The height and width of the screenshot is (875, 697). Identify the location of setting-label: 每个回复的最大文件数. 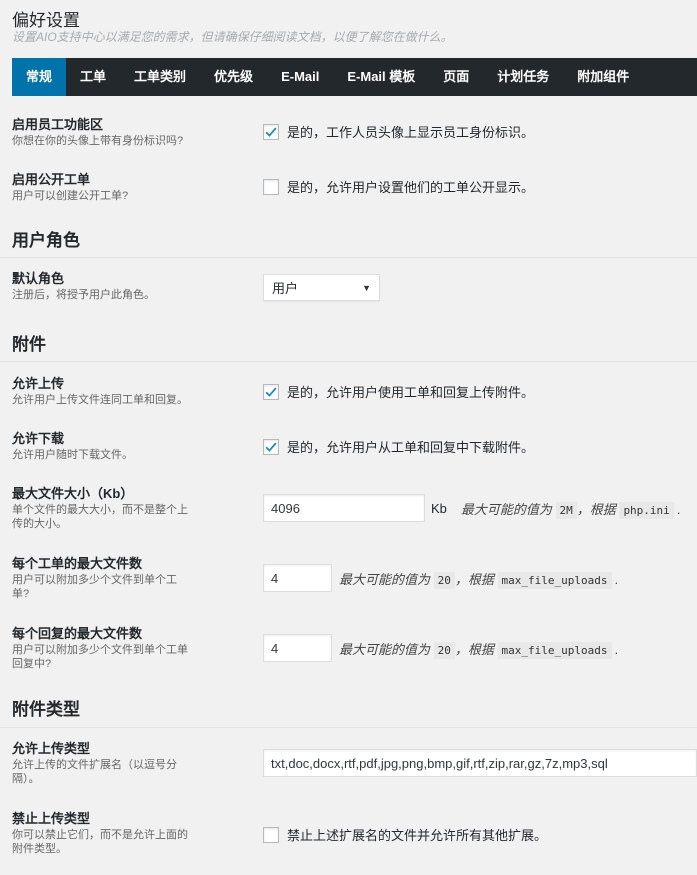
(77, 633).